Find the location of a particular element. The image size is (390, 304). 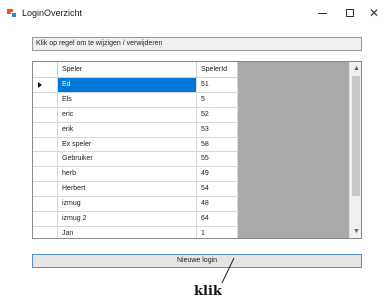

new-login-button: Nieuwe login is located at coordinates (197, 261).